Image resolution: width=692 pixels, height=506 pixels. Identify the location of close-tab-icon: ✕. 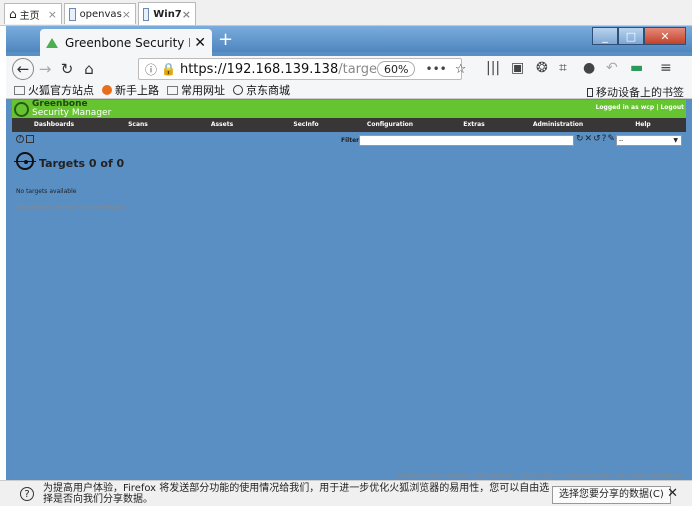
(200, 43).